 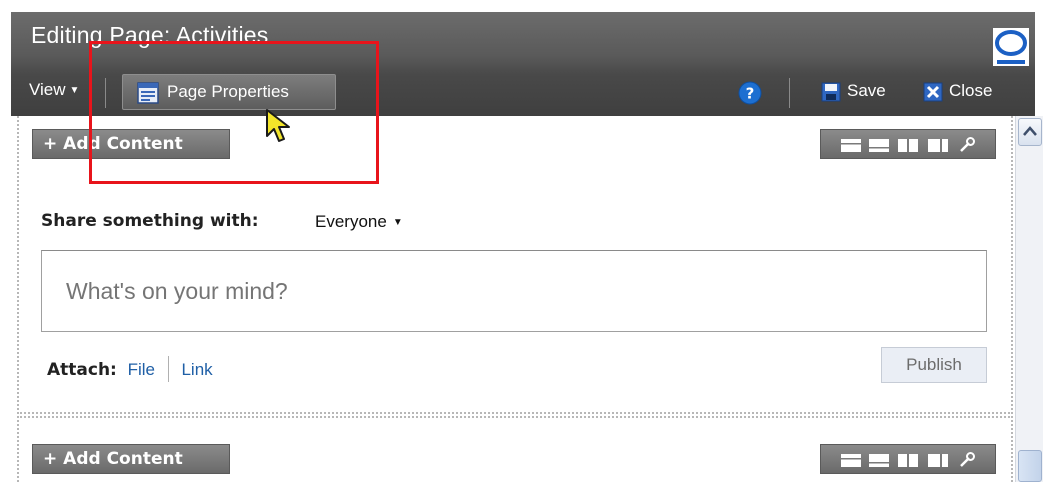 I want to click on view-menu: View ▼, so click(x=54, y=90).